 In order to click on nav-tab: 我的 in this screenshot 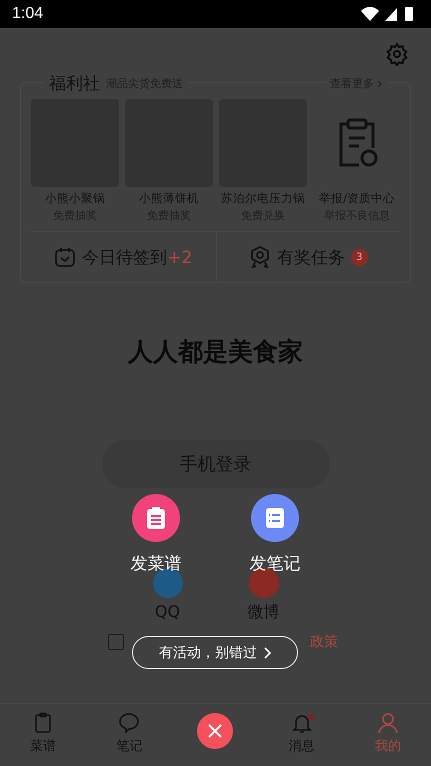, I will do `click(387, 733)`.